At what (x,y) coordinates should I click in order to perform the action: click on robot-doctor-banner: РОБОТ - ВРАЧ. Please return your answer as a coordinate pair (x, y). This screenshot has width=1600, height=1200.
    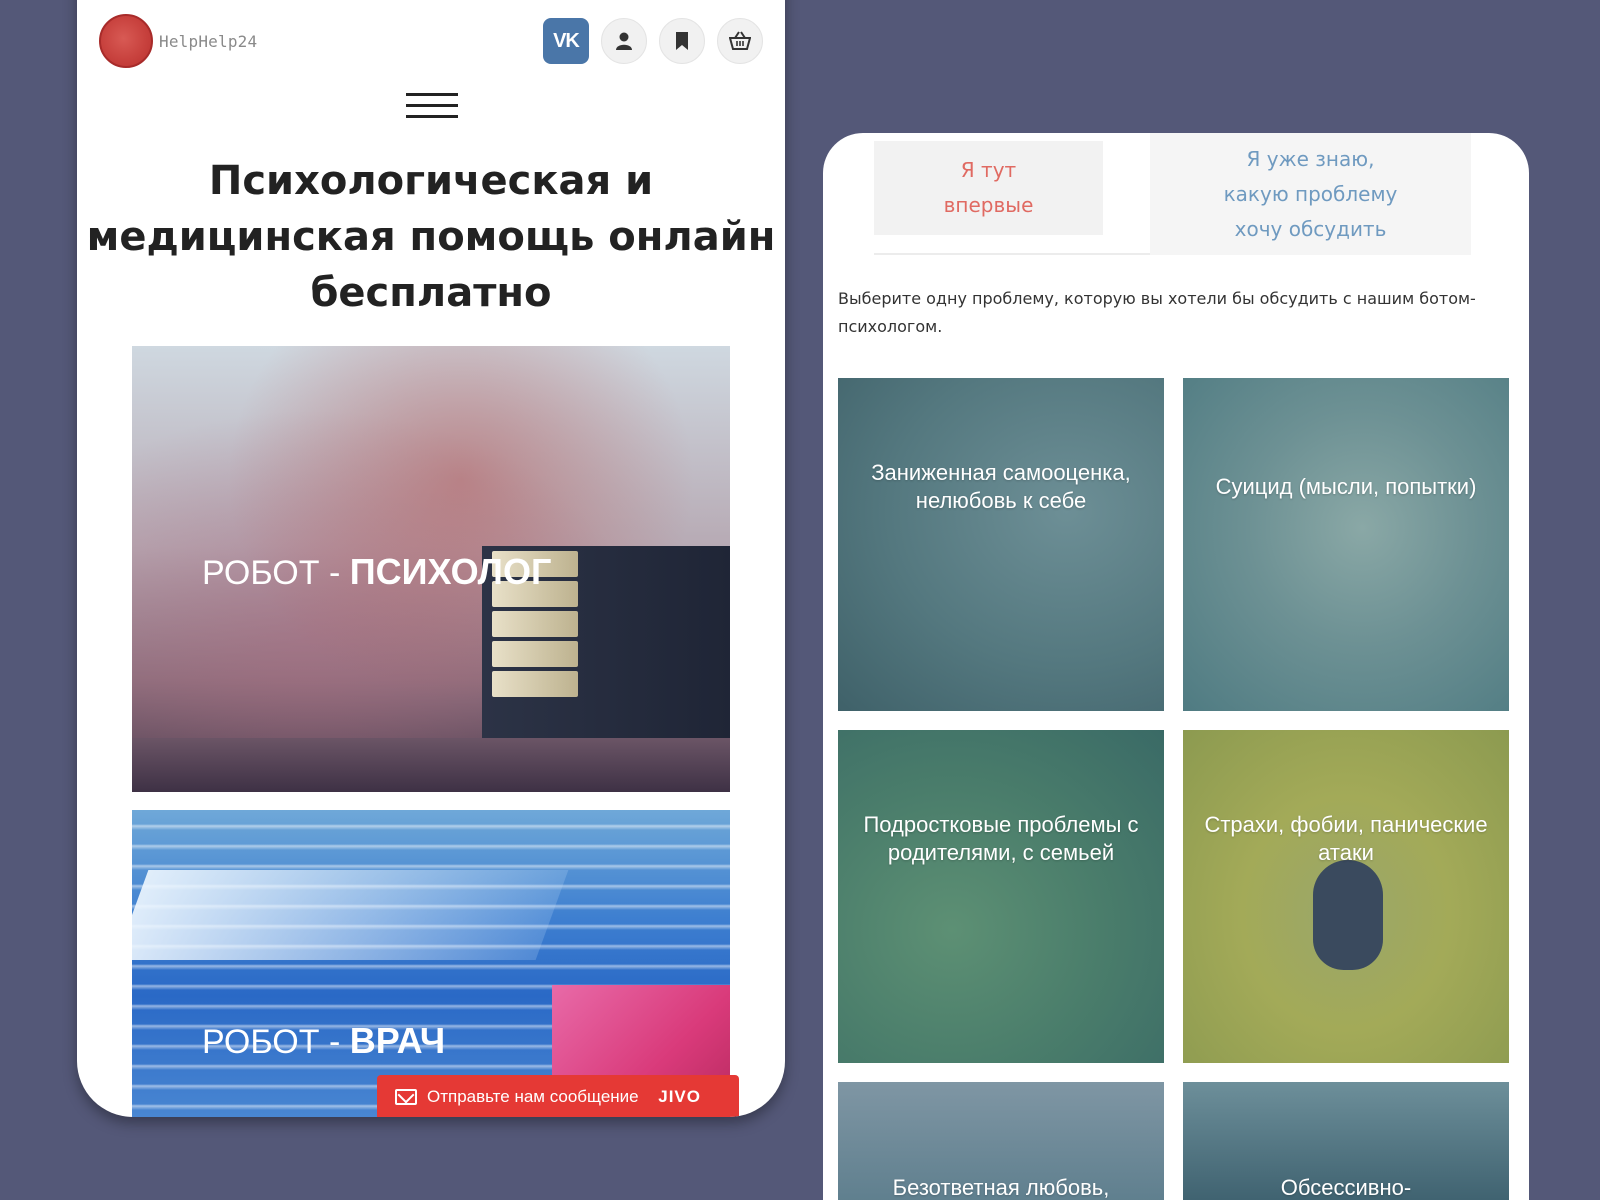
    Looking at the image, I should click on (431, 963).